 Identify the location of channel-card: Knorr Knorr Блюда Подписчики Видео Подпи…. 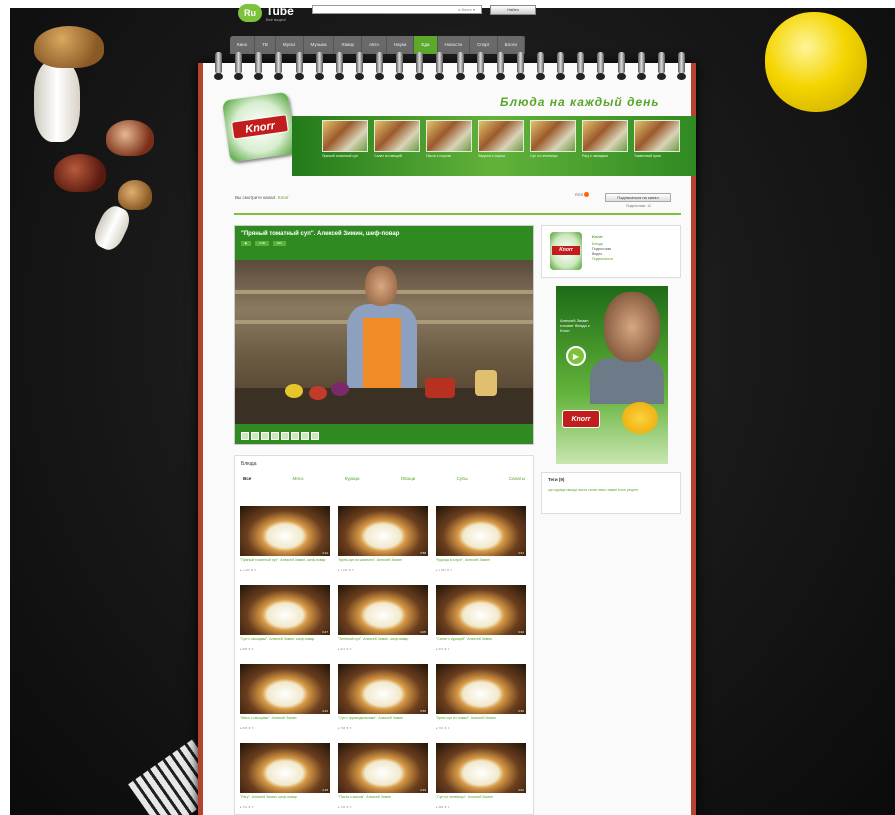
(611, 251).